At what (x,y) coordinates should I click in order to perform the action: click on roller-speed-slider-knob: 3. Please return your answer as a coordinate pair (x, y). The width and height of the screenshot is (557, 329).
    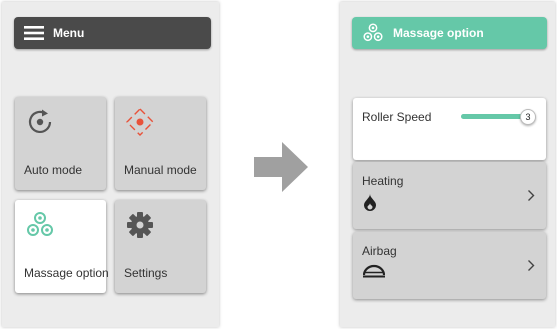
    Looking at the image, I should click on (528, 117).